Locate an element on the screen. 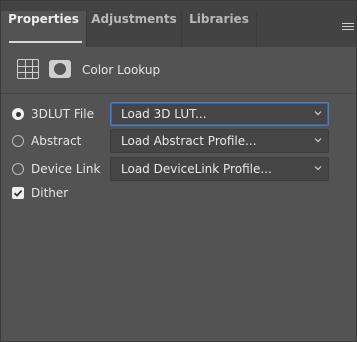 The image size is (357, 342). tab-adjustments: Adjustments is located at coordinates (134, 29).